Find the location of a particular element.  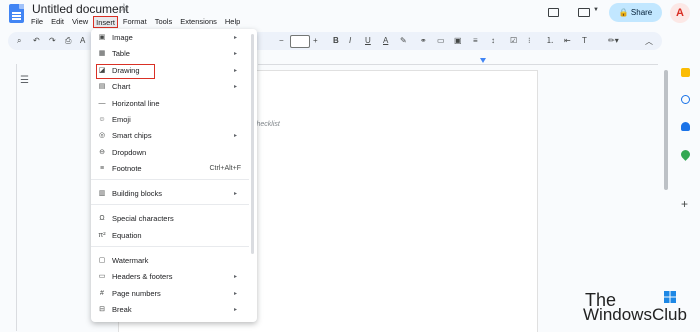

menu-edit: Edit is located at coordinates (57, 22).